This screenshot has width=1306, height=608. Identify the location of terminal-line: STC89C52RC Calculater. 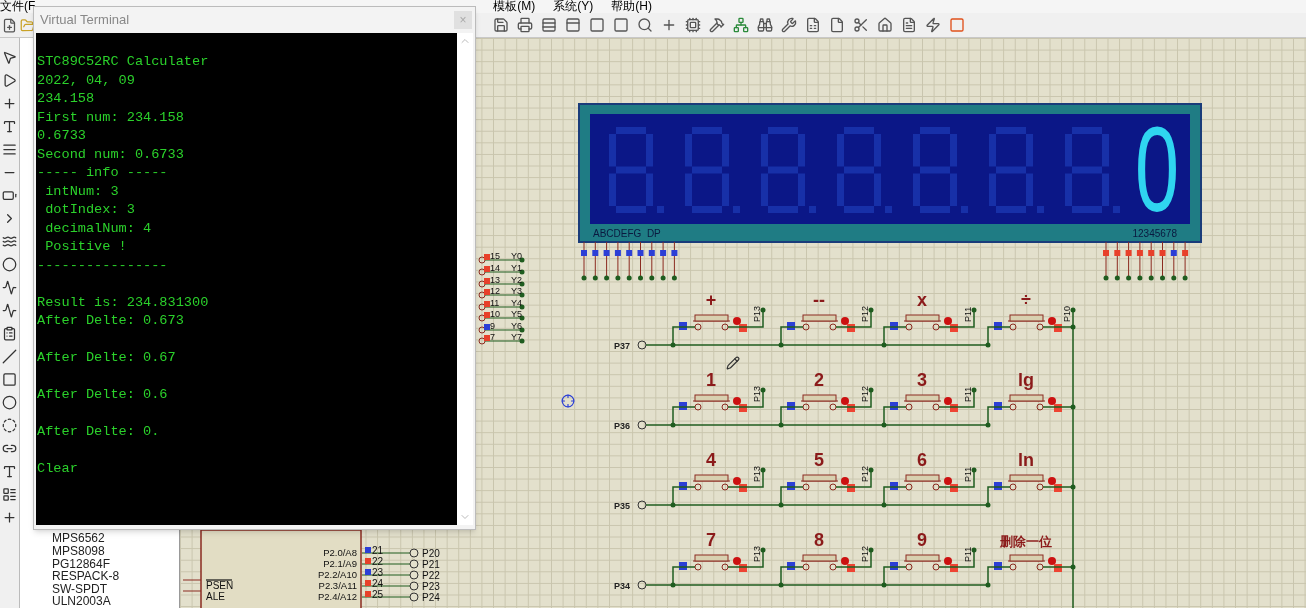
(123, 62).